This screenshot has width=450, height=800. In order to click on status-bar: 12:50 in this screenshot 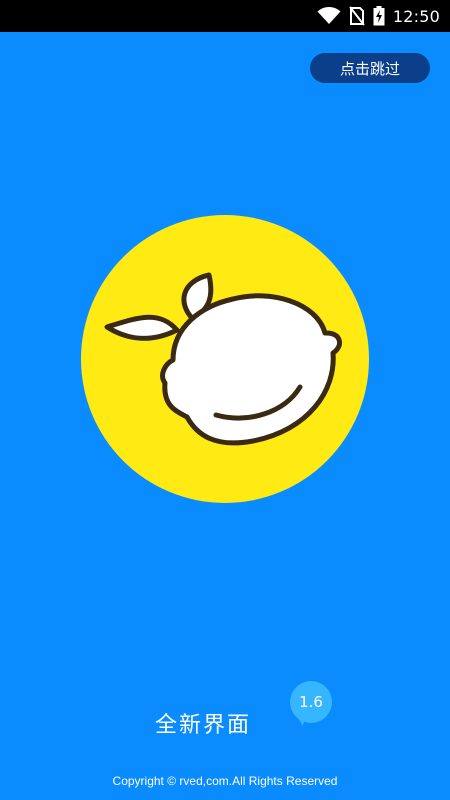, I will do `click(225, 16)`.